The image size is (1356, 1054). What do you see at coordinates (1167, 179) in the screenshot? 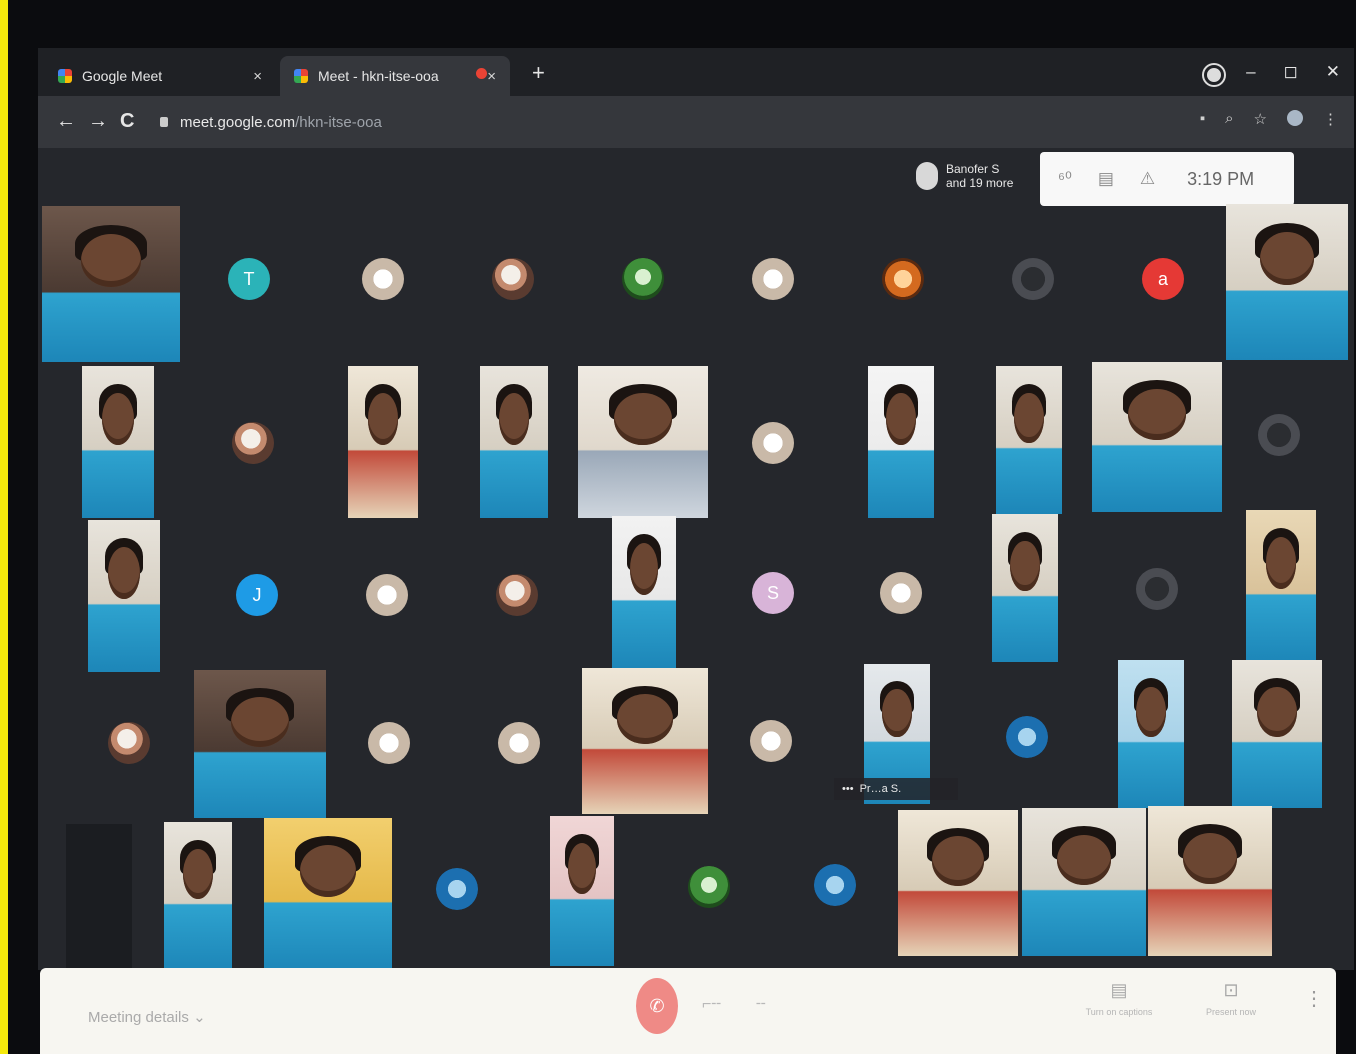
I see `meeting-info-panel: ⁶⁰ ▤ ⚠ 3:19 PM` at bounding box center [1167, 179].